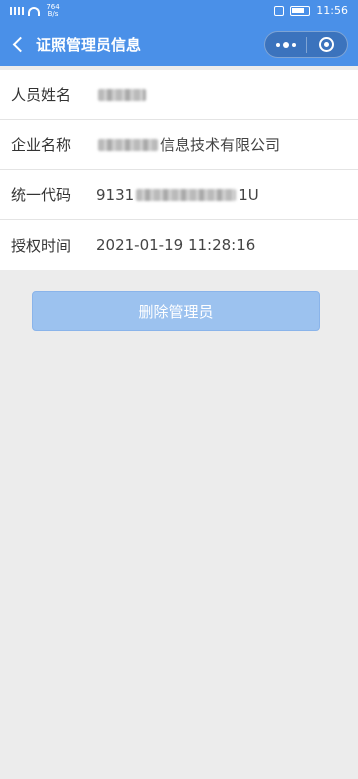 The height and width of the screenshot is (779, 358). What do you see at coordinates (248, 194) in the screenshot?
I see `code-suffix: 1U` at bounding box center [248, 194].